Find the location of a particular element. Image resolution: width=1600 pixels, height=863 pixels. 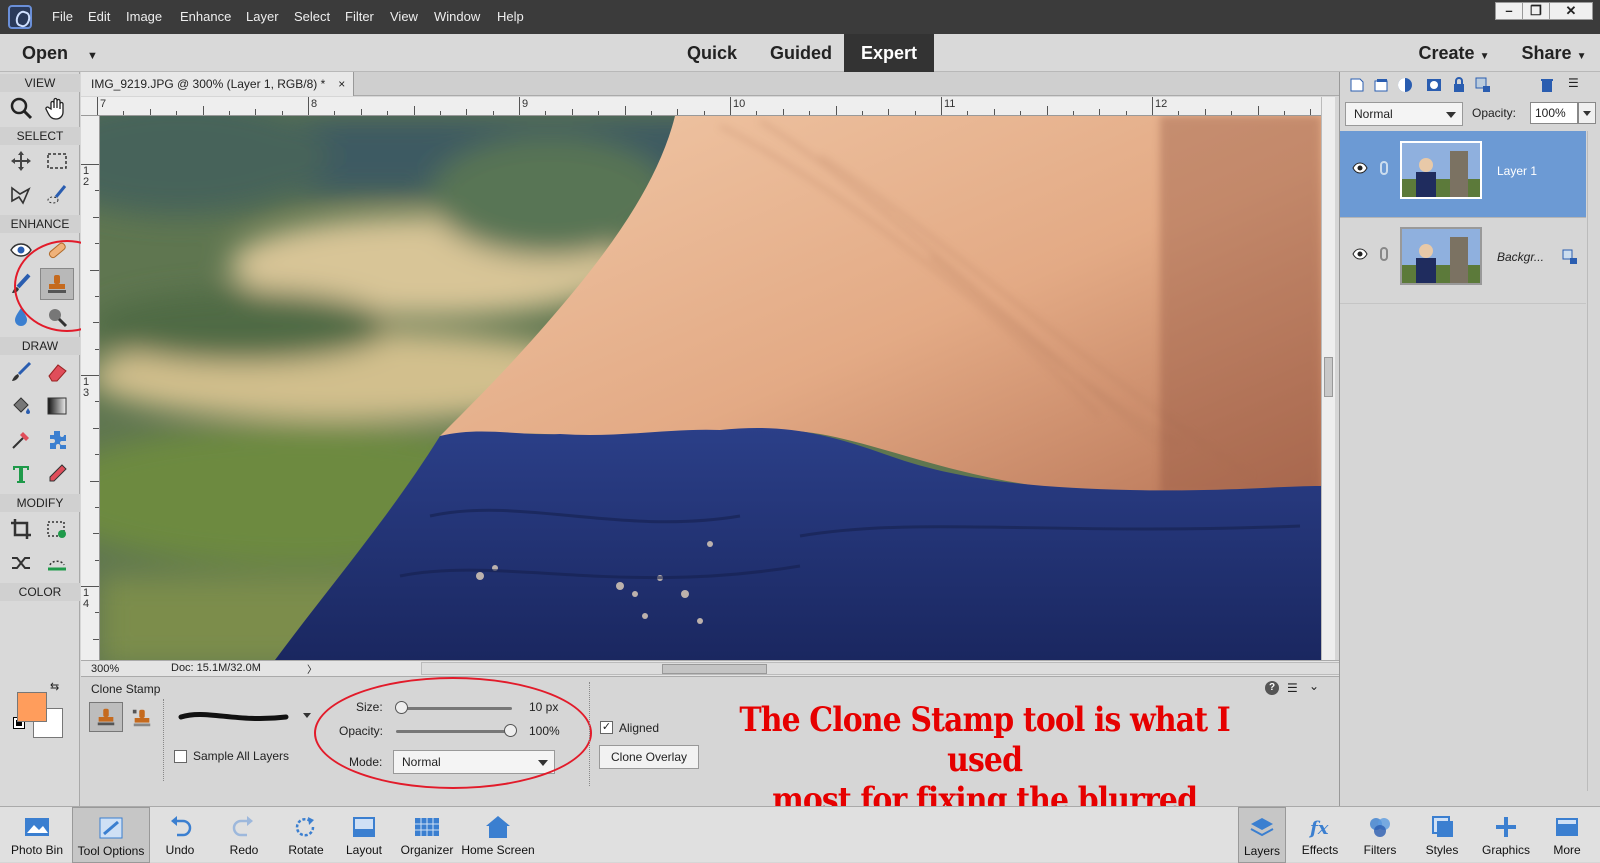

sample-all-layers-checkbox is located at coordinates (180, 756).